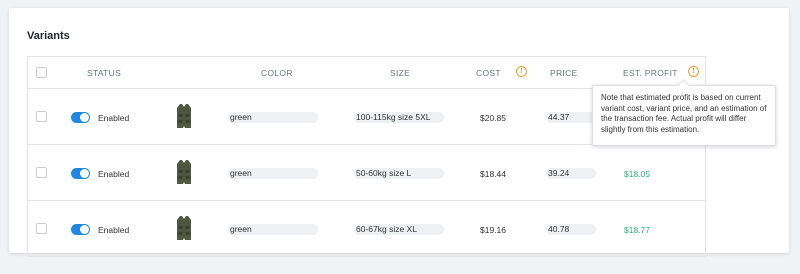 The image size is (800, 274). Describe the element at coordinates (693, 71) in the screenshot. I see `est-profit-info-icon: !` at that location.